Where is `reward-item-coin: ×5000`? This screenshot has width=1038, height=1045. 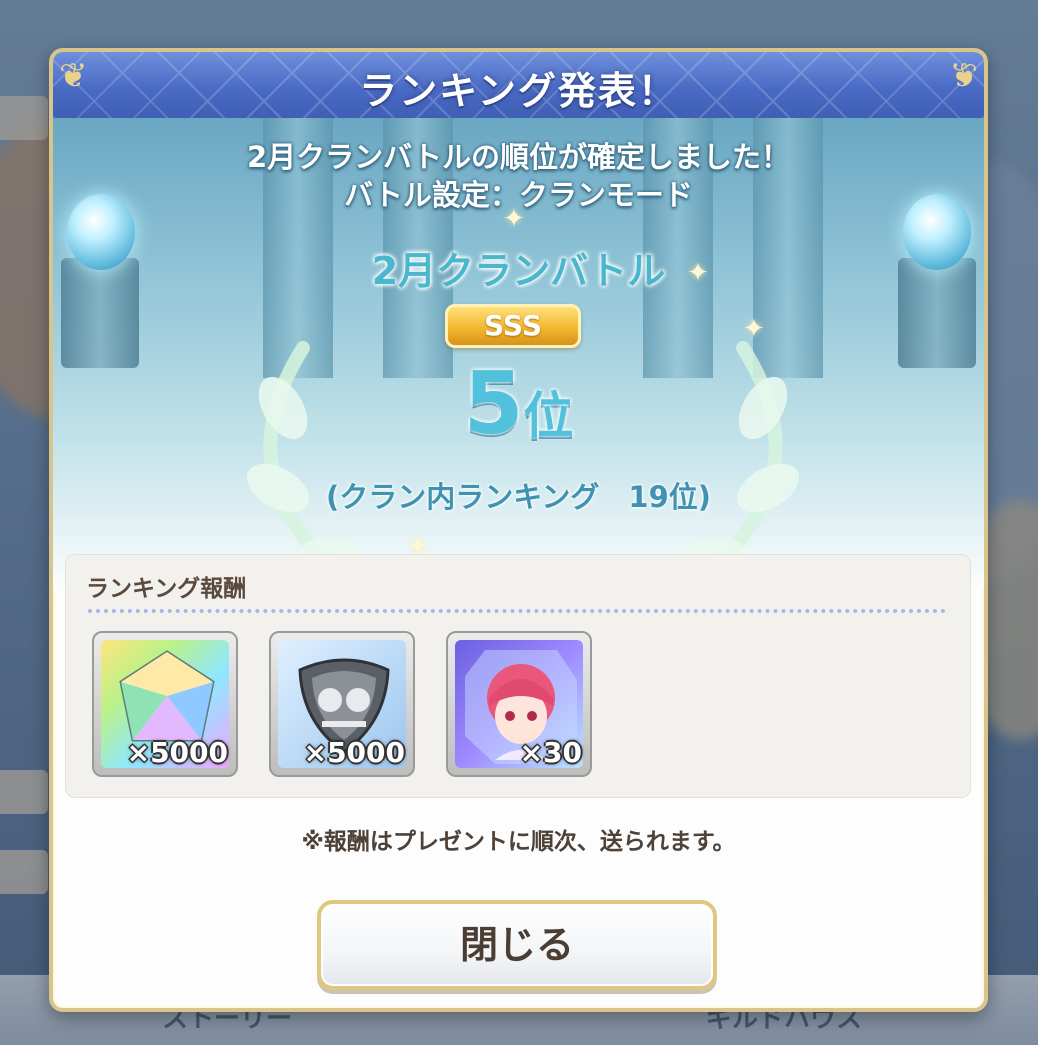 reward-item-coin: ×5000 is located at coordinates (342, 704).